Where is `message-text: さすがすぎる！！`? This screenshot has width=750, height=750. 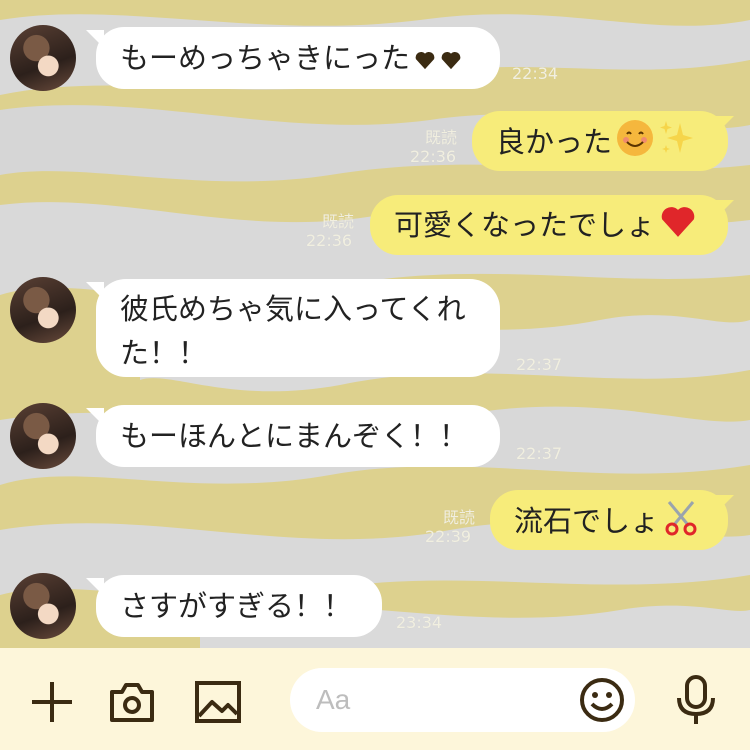 message-text: さすがすぎる！！ is located at coordinates (236, 606).